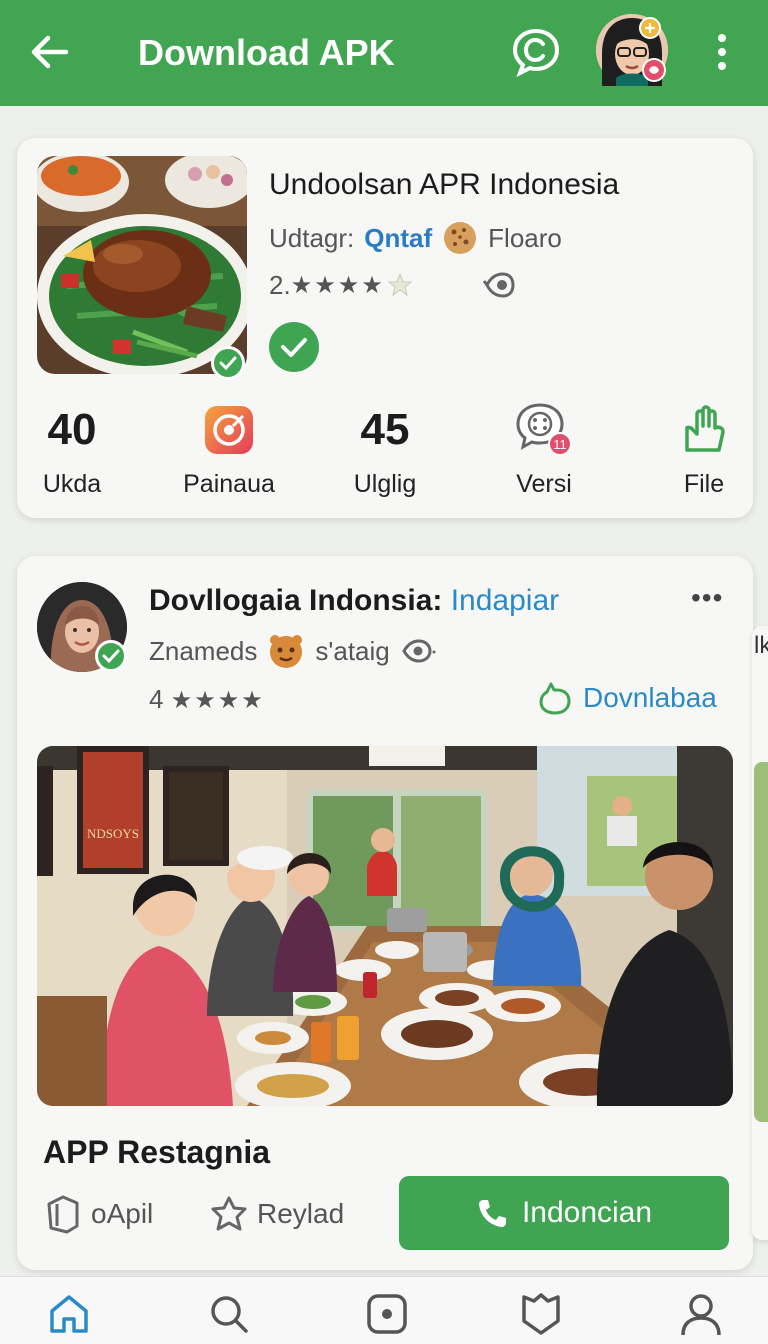  I want to click on post-rating-value: 4, so click(156, 699).